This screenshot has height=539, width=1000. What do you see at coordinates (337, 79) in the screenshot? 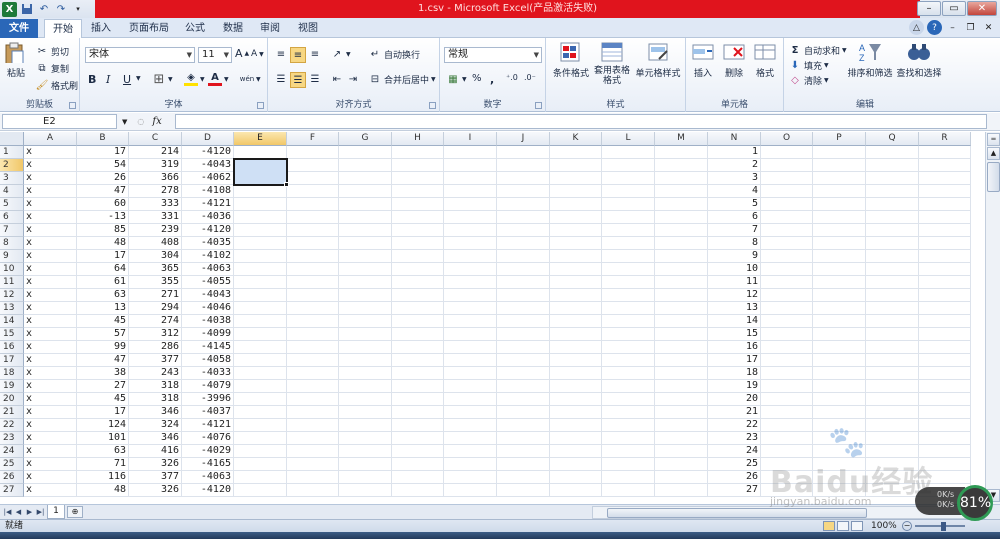
I see `decrease-indent-button: ⇤` at bounding box center [337, 79].